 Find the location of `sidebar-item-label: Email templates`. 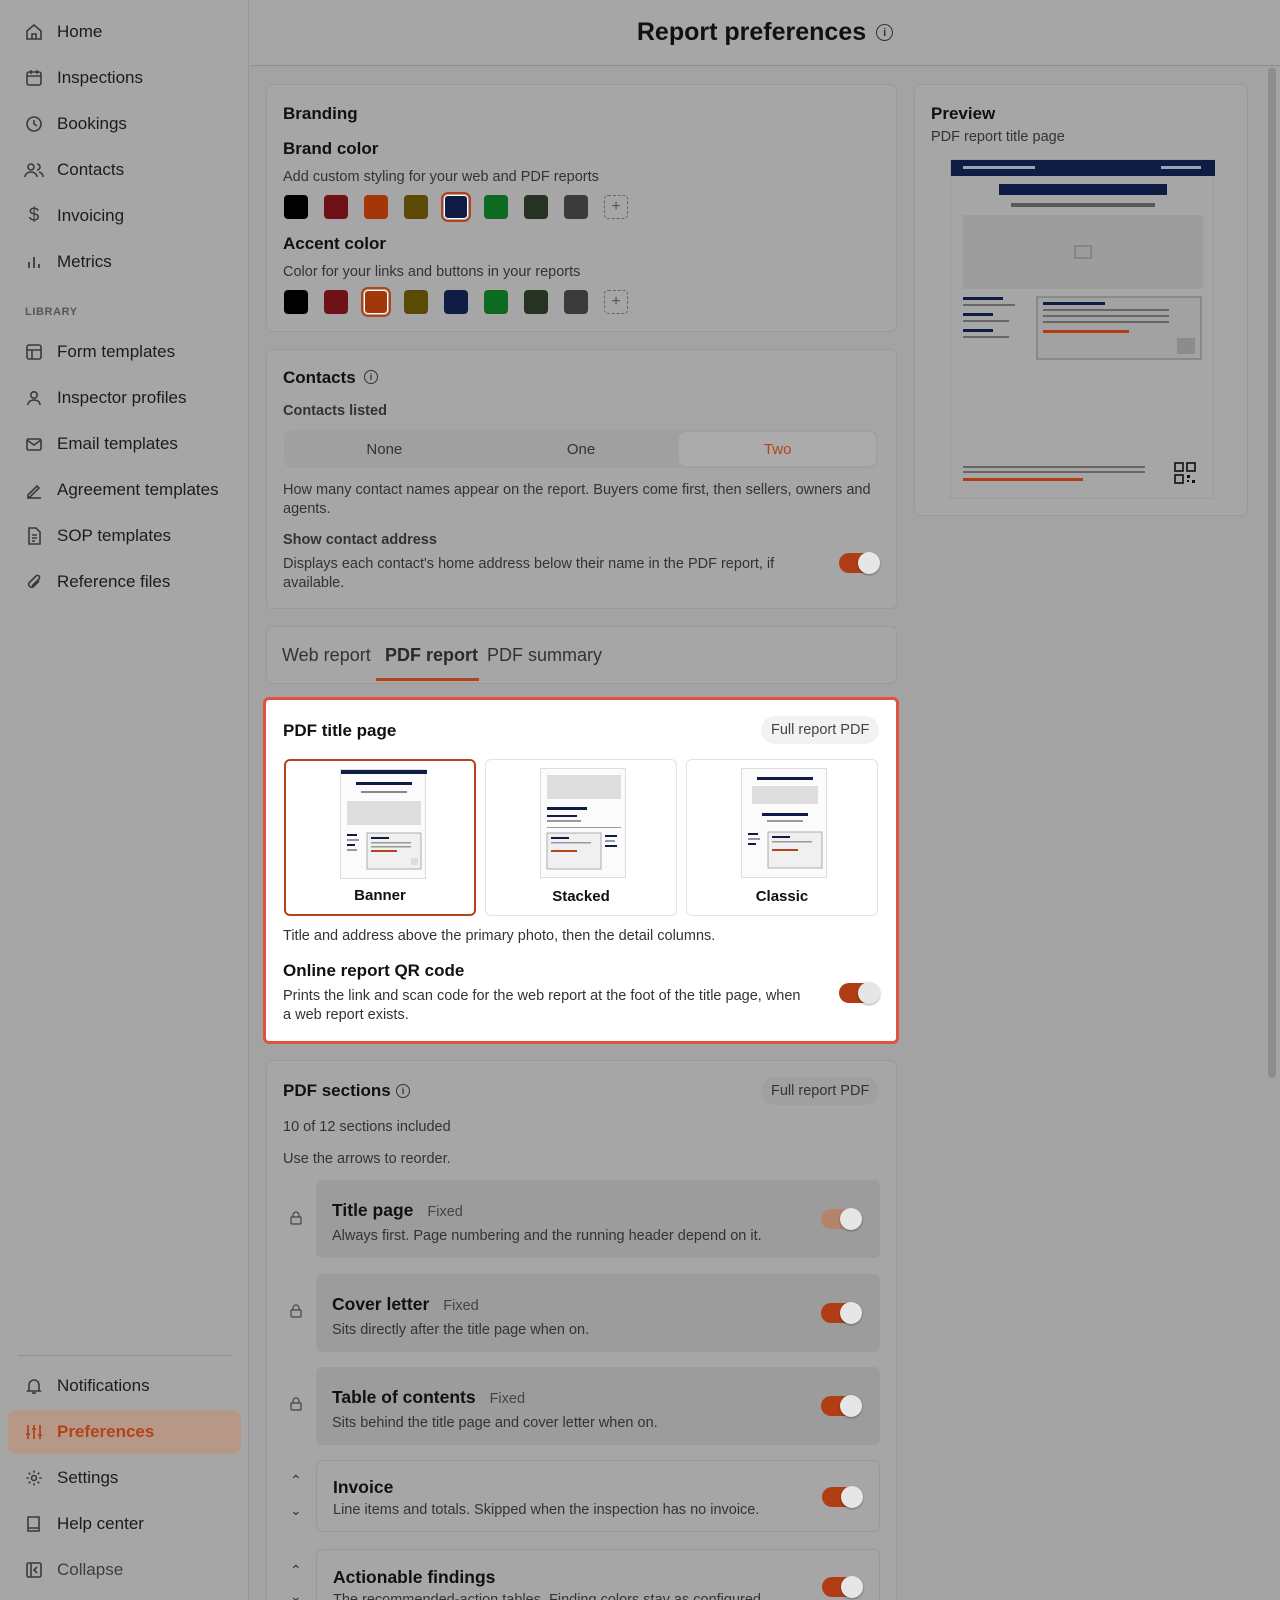

sidebar-item-label: Email templates is located at coordinates (117, 443).